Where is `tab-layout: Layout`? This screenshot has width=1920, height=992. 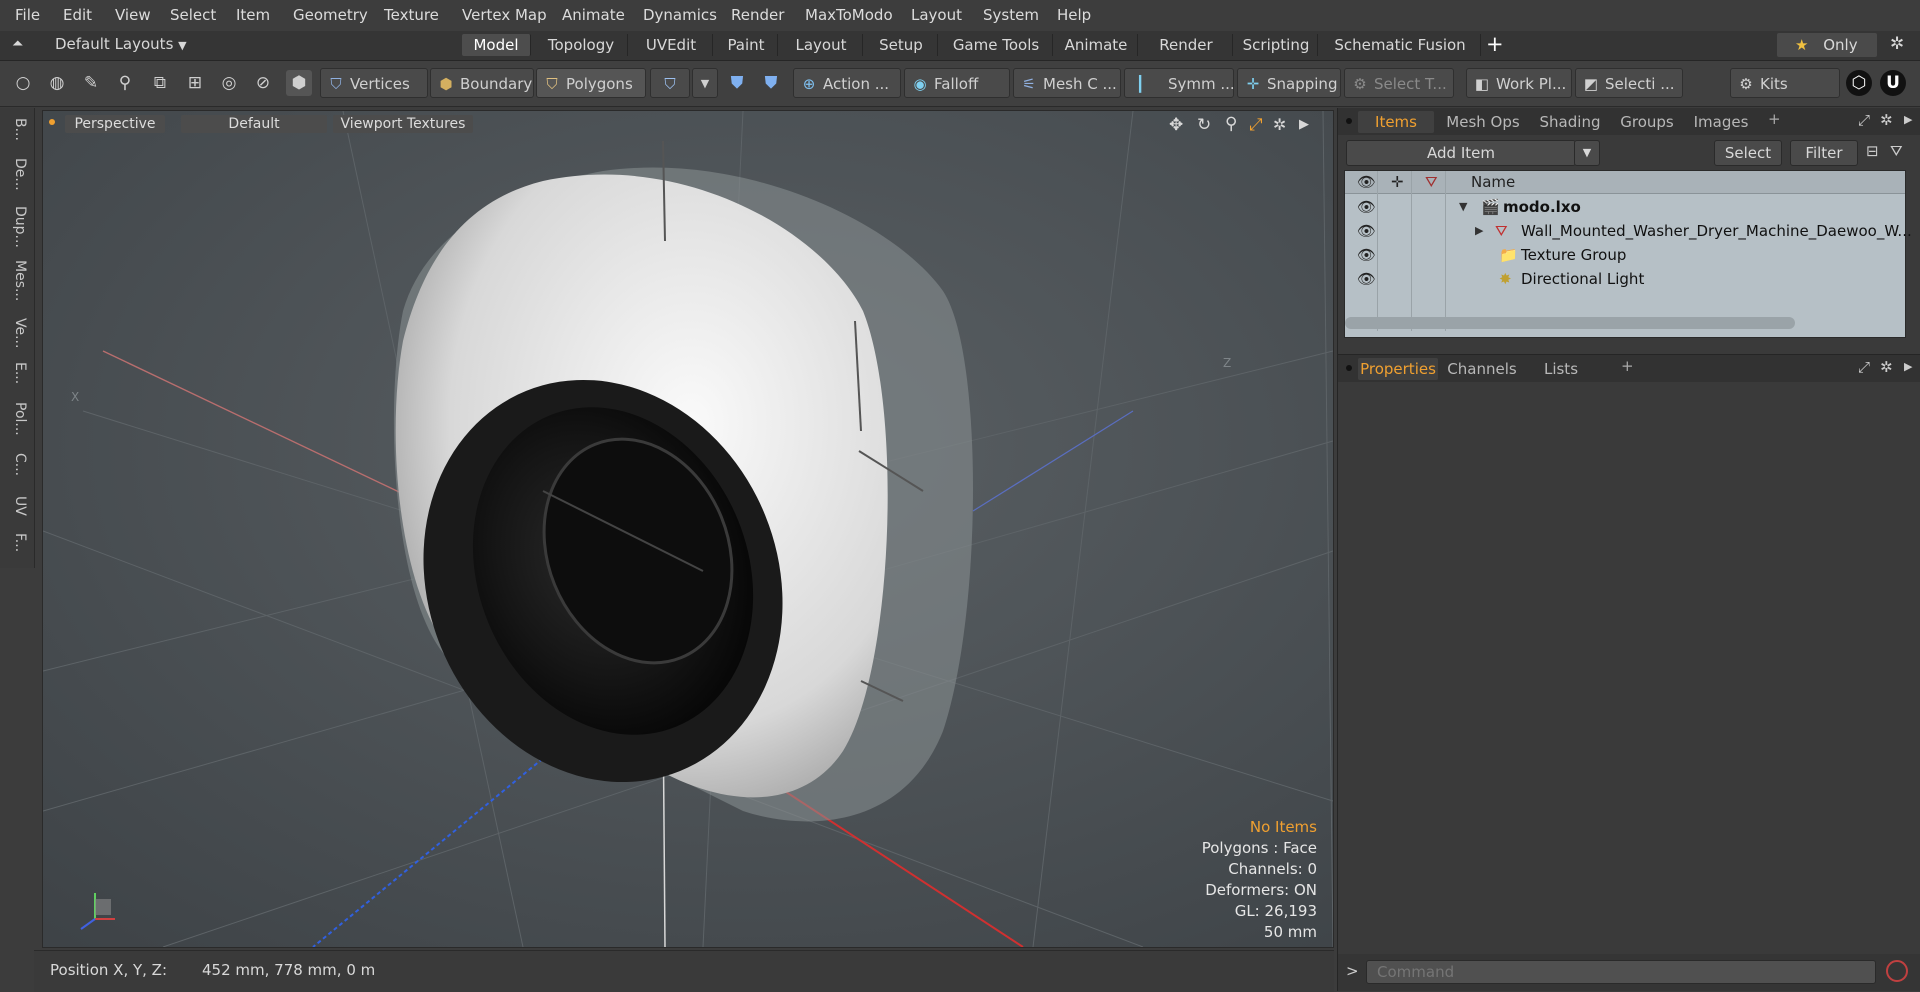 tab-layout: Layout is located at coordinates (821, 45).